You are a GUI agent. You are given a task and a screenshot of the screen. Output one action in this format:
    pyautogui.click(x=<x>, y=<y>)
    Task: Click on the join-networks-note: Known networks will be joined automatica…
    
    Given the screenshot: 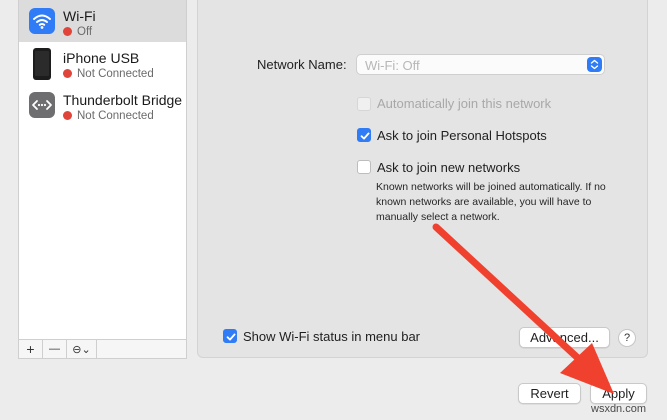 What is the action you would take?
    pyautogui.click(x=491, y=202)
    